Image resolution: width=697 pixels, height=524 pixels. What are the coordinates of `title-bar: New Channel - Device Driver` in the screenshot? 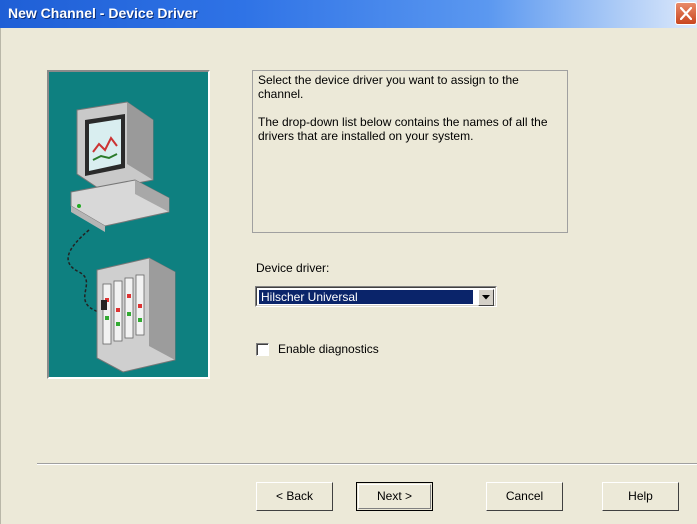 It's located at (348, 14).